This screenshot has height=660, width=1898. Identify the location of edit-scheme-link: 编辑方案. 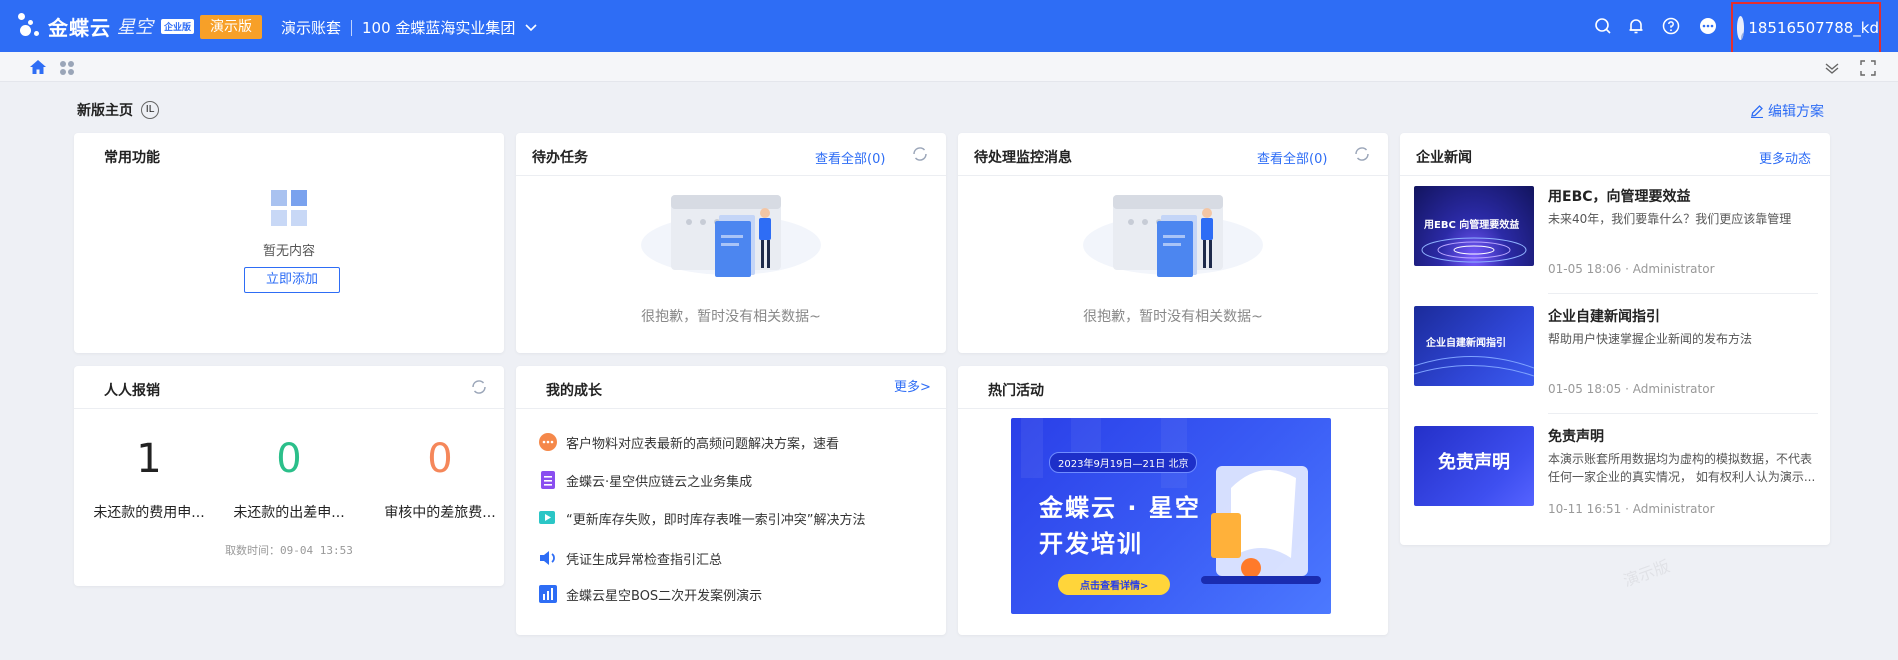
(1787, 111).